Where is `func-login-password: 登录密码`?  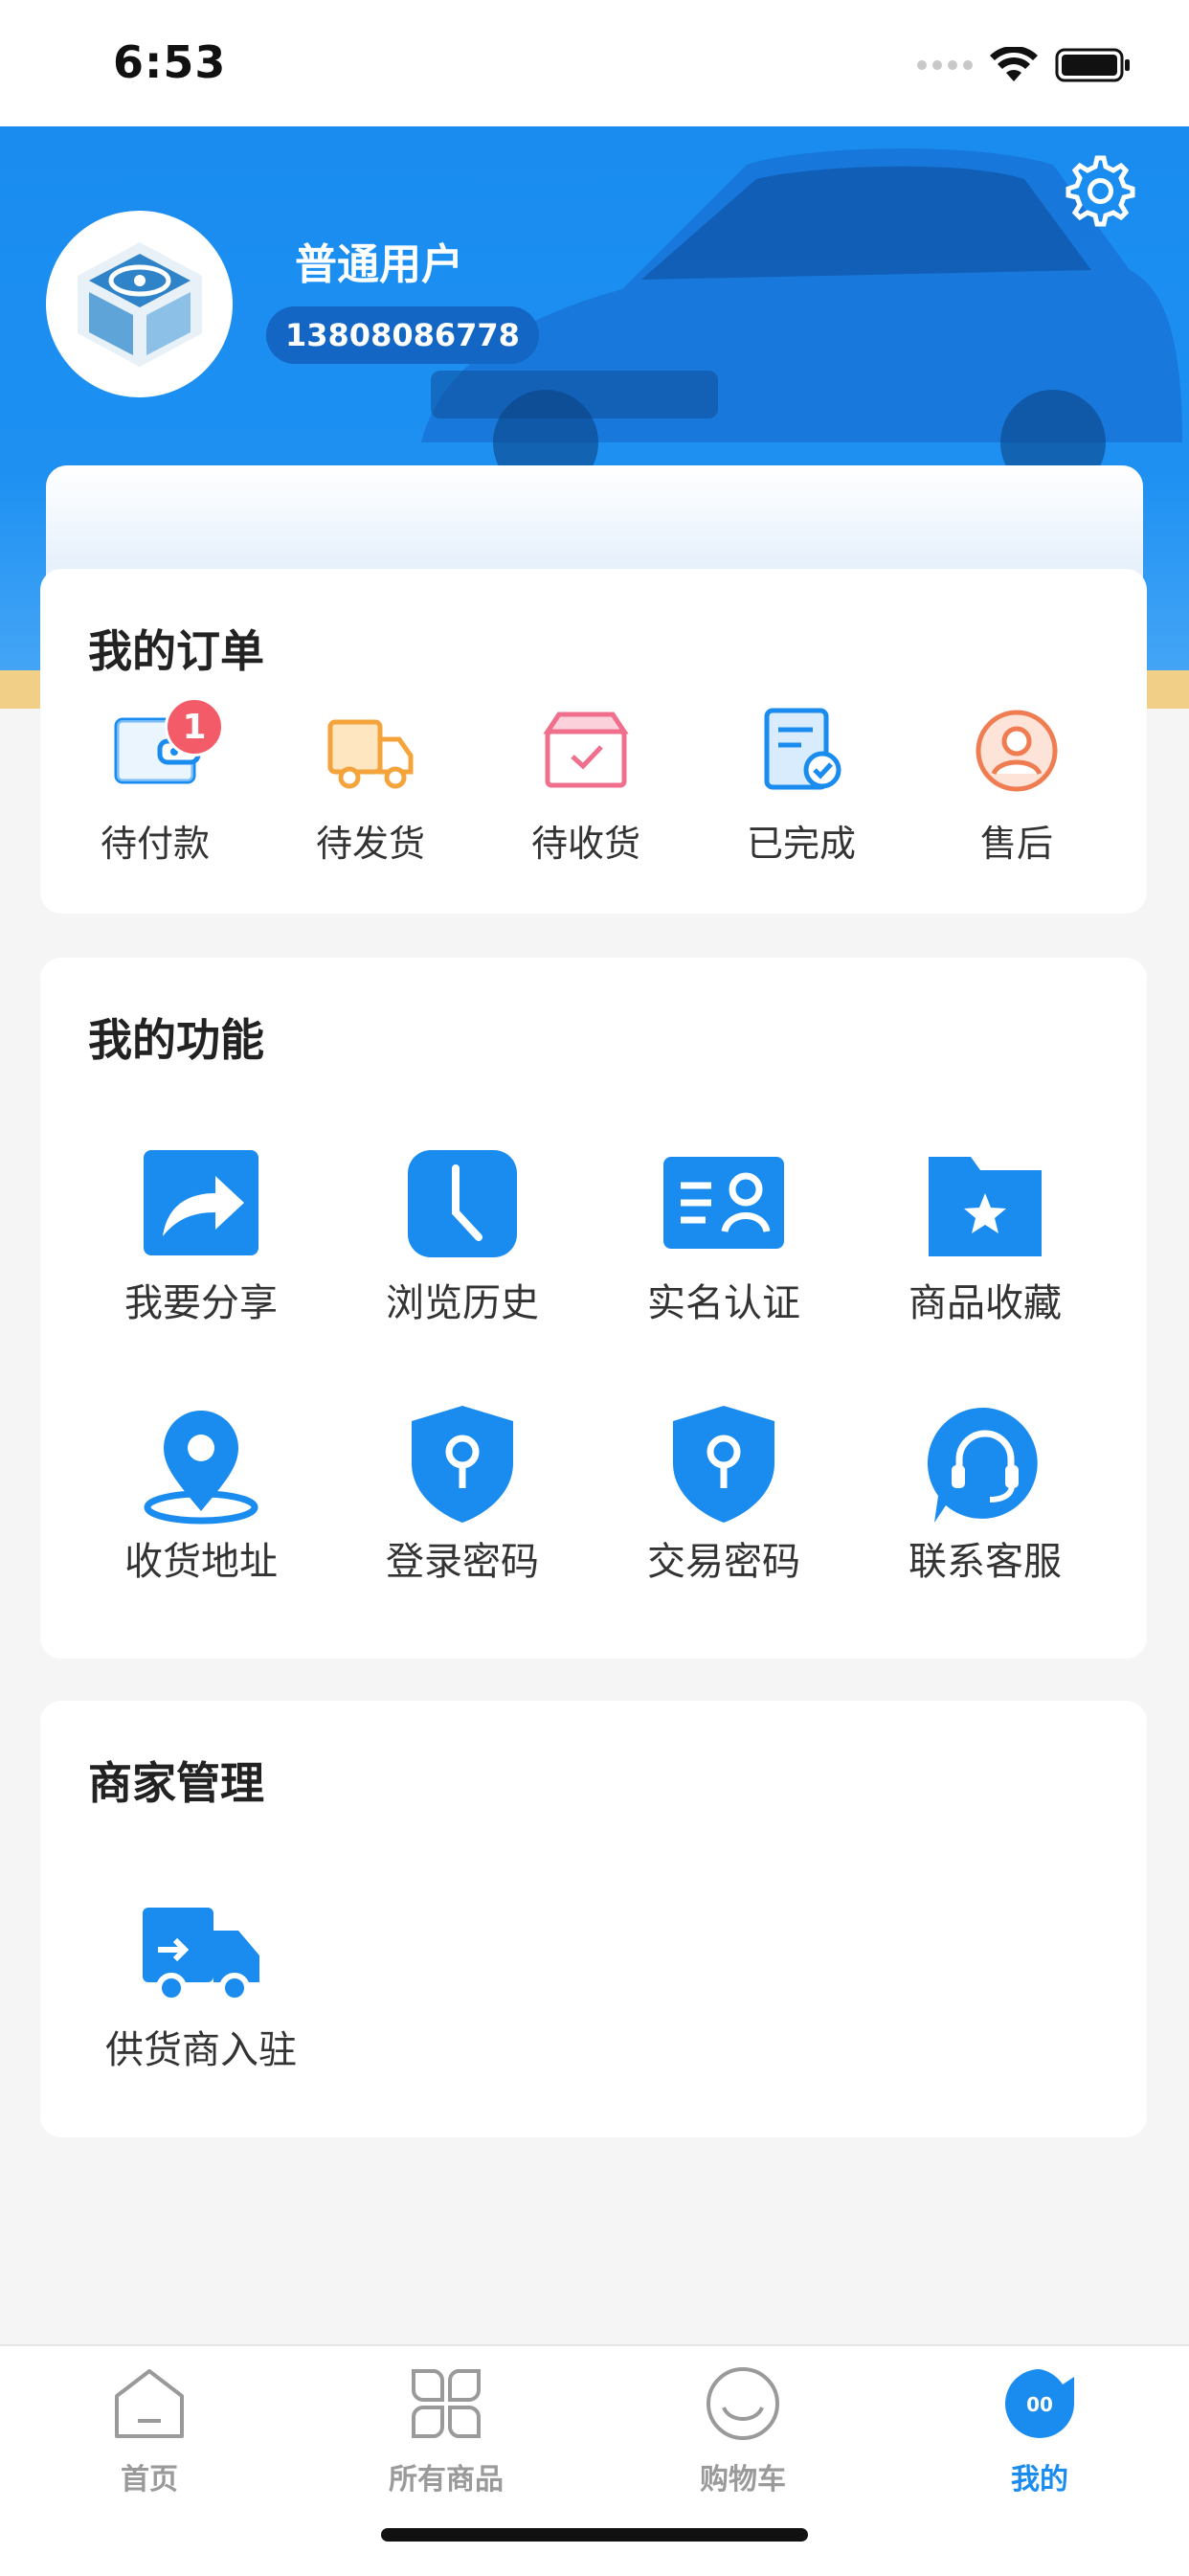 func-login-password: 登录密码 is located at coordinates (462, 1495).